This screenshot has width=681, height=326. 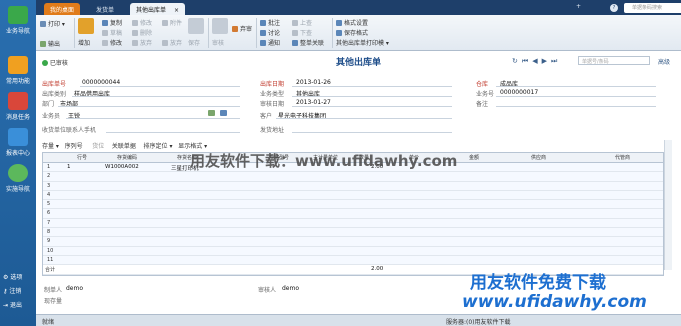 I want to click on related-bills-button: 关联单据, so click(x=124, y=146).